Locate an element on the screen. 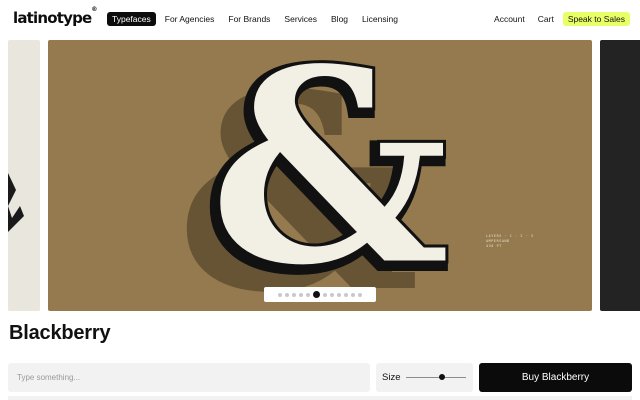  carousel-pagination is located at coordinates (320, 294).